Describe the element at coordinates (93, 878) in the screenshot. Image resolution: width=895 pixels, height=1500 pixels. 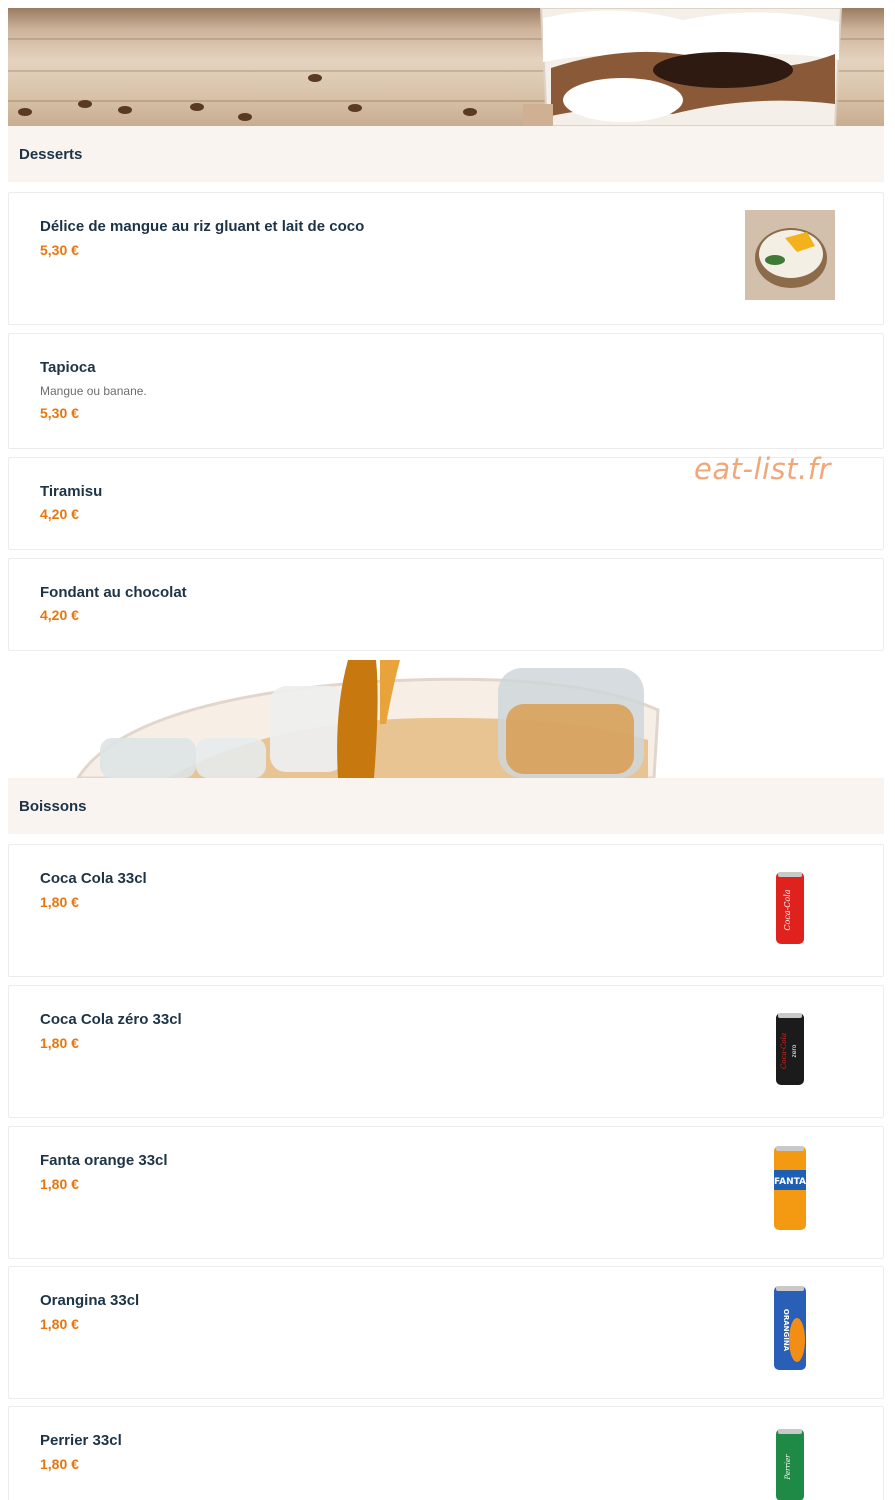
I see `item-name: Coca Cola 33cl` at that location.